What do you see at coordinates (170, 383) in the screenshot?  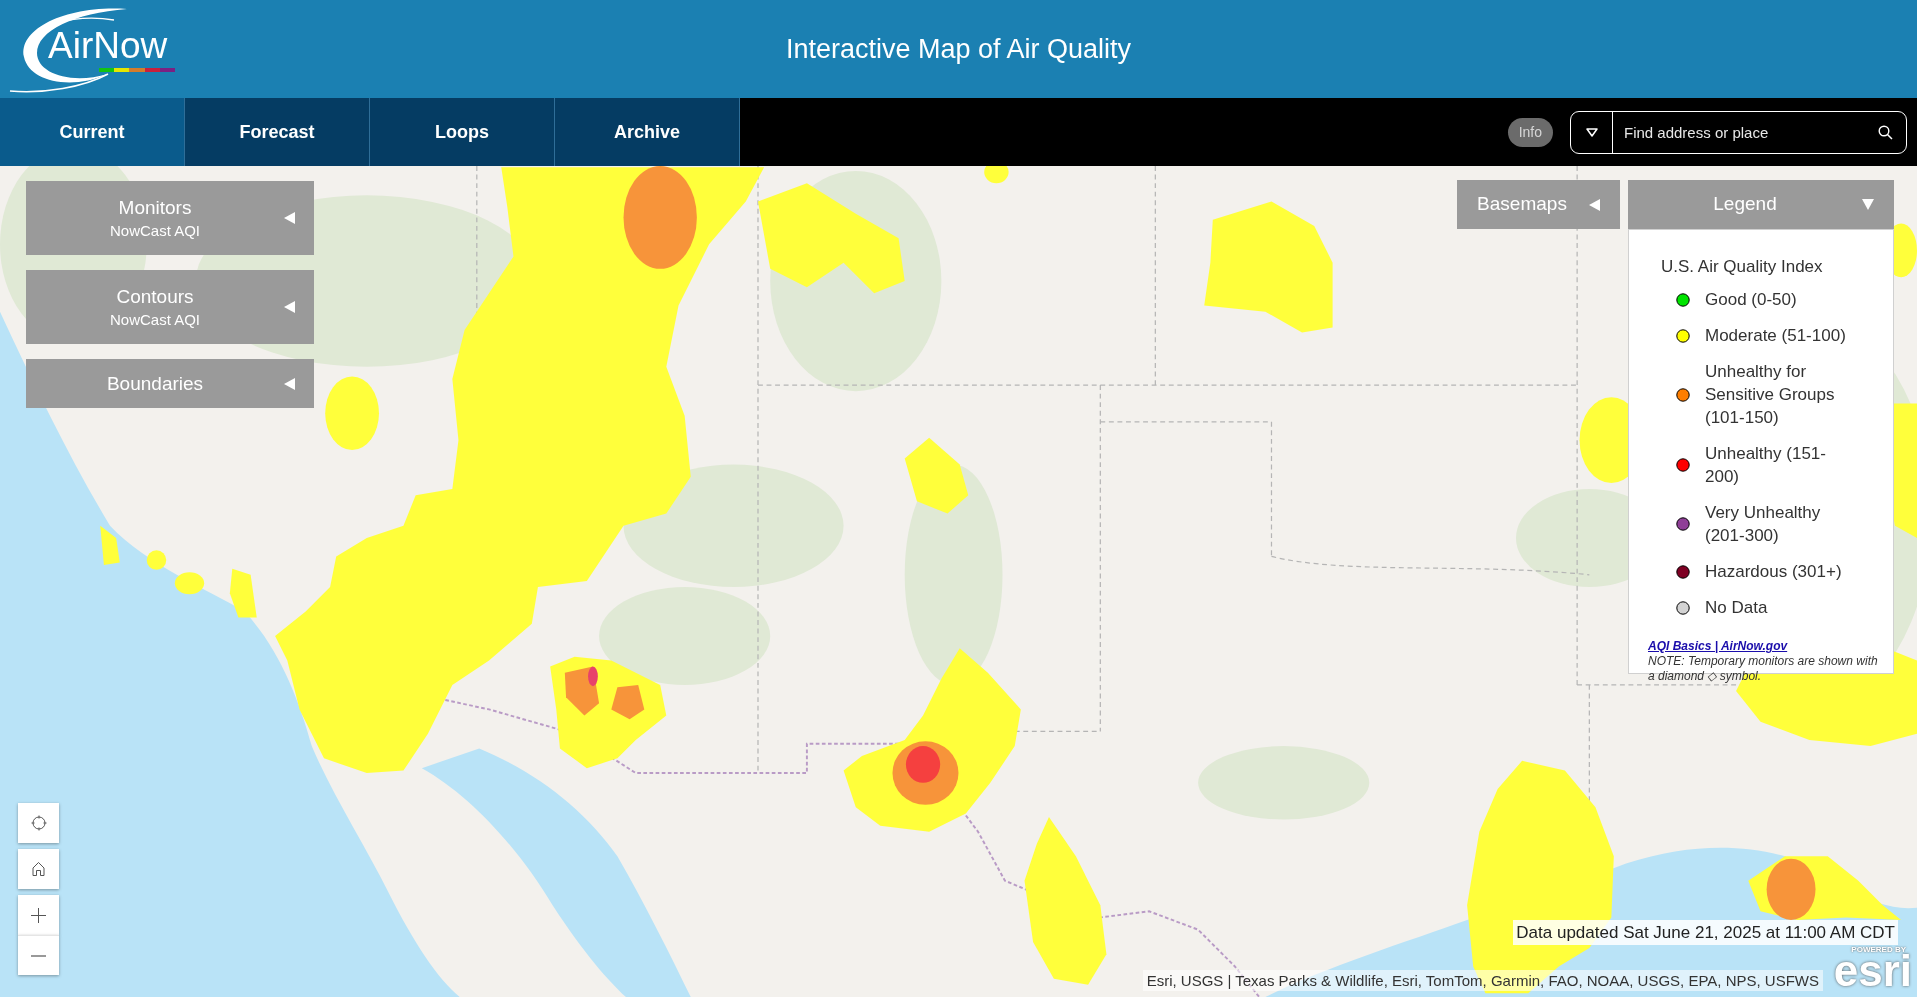 I see `layer-panel-button: Boundaries` at bounding box center [170, 383].